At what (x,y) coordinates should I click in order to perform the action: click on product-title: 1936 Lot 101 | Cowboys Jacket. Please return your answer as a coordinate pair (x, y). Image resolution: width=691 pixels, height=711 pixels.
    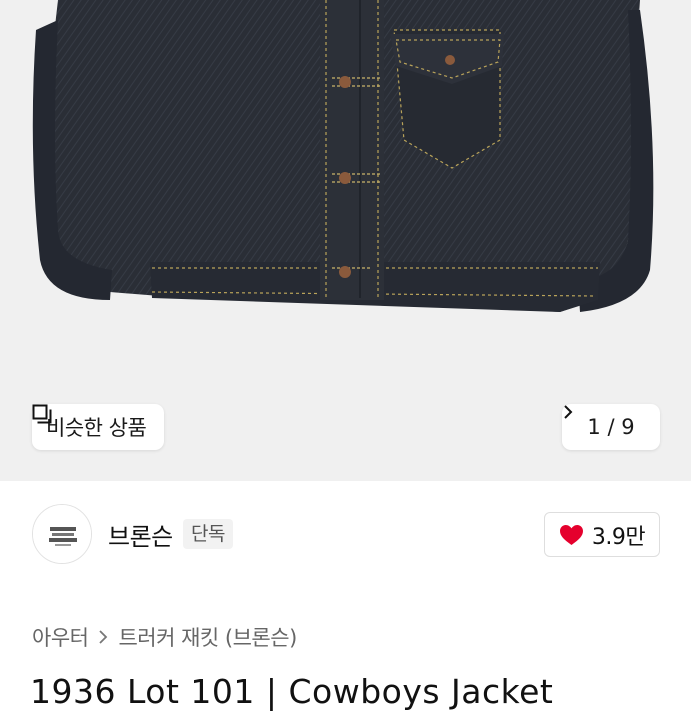
    Looking at the image, I should click on (292, 691).